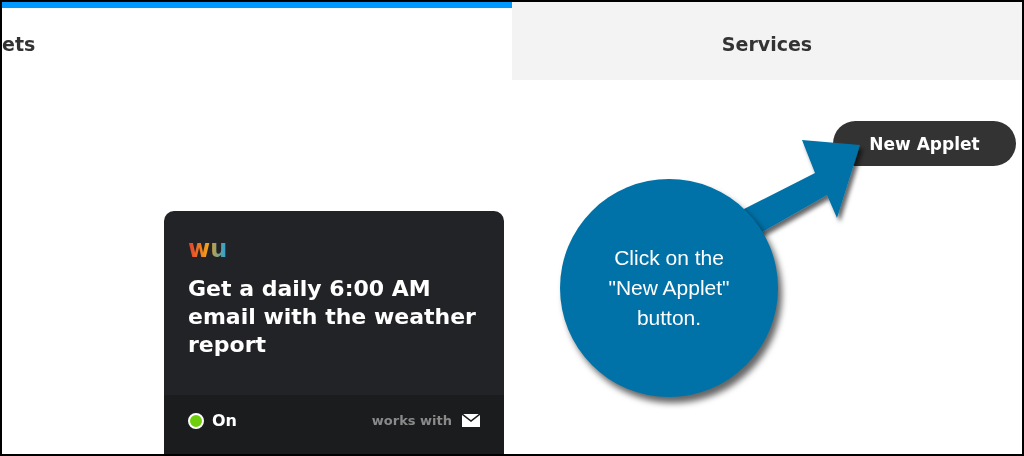  I want to click on mail-icon, so click(471, 420).